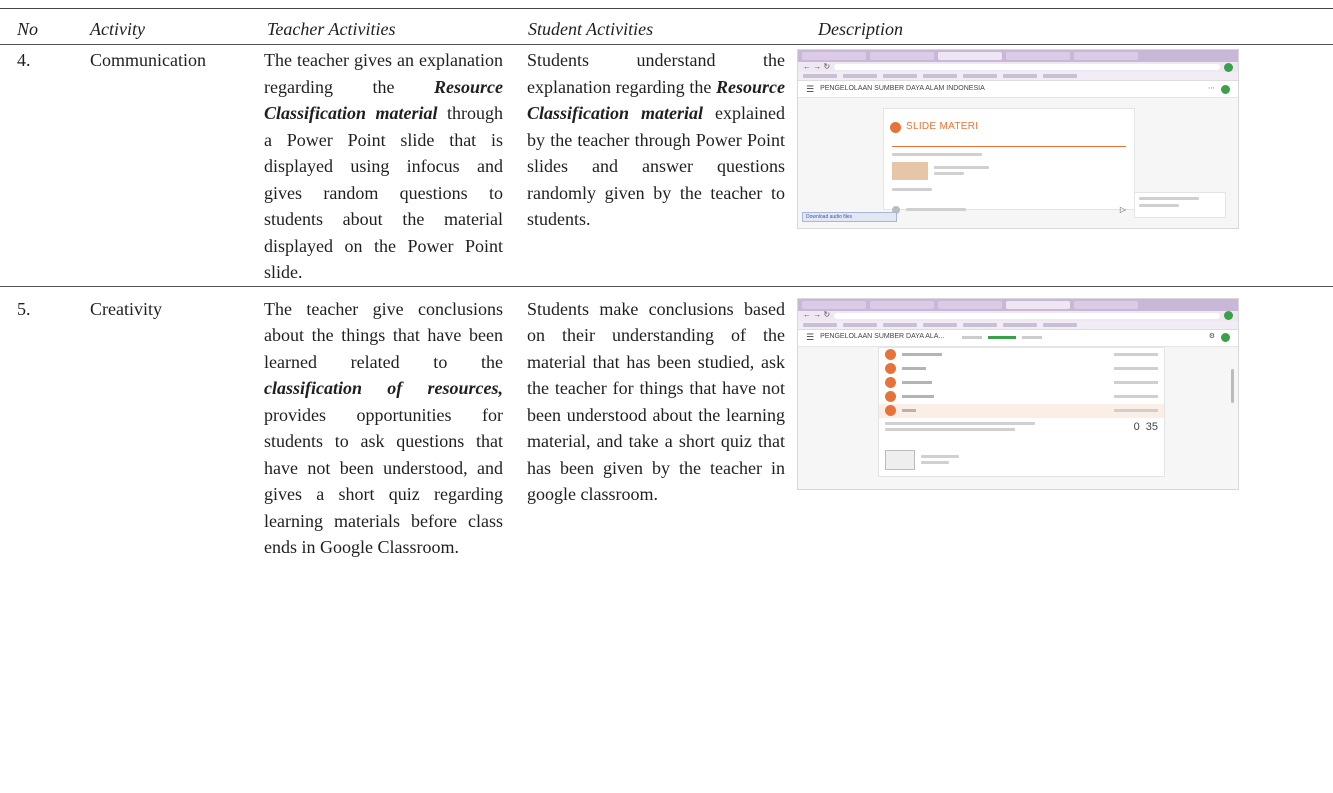  Describe the element at coordinates (1211, 88) in the screenshot. I see `apps-icon: ⋯` at that location.